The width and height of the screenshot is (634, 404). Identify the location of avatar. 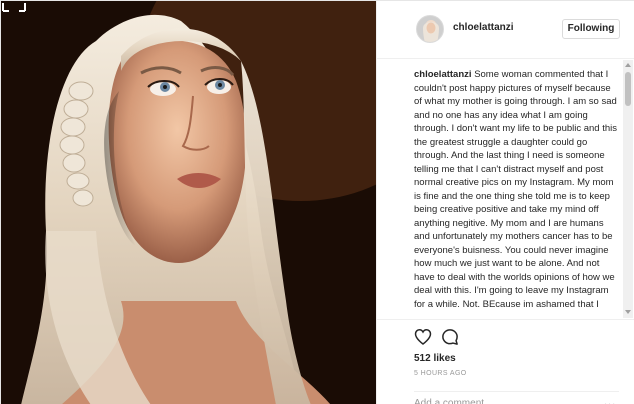
(430, 29).